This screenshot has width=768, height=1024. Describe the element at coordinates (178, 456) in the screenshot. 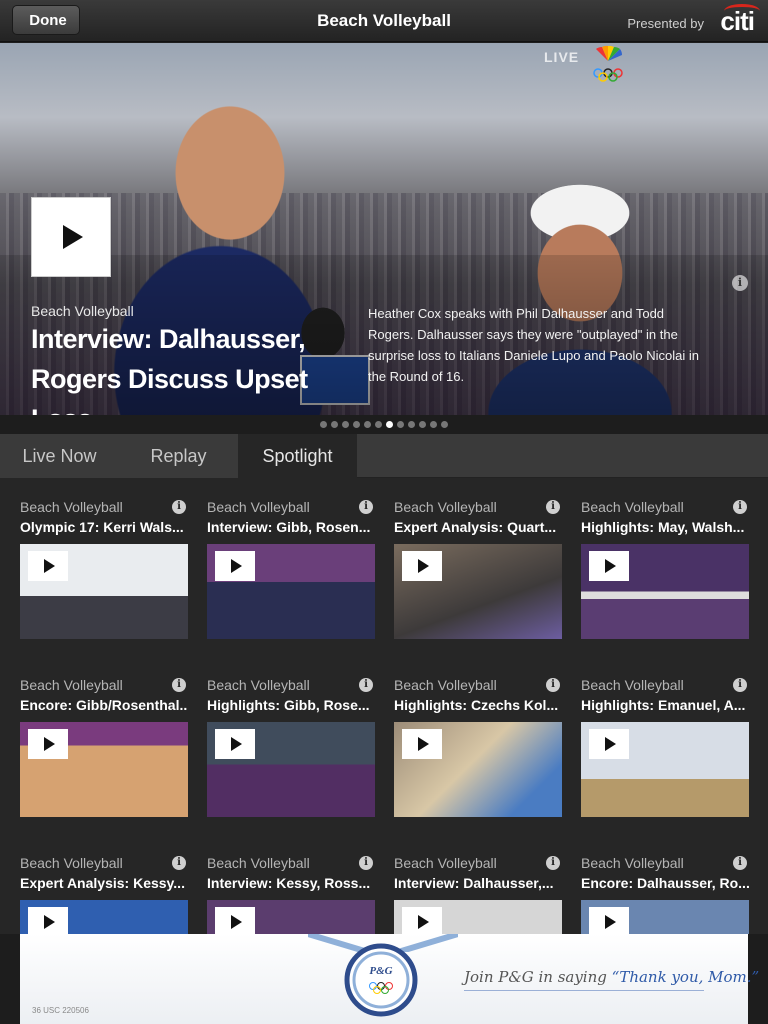

I see `tab-replay: Replay` at that location.